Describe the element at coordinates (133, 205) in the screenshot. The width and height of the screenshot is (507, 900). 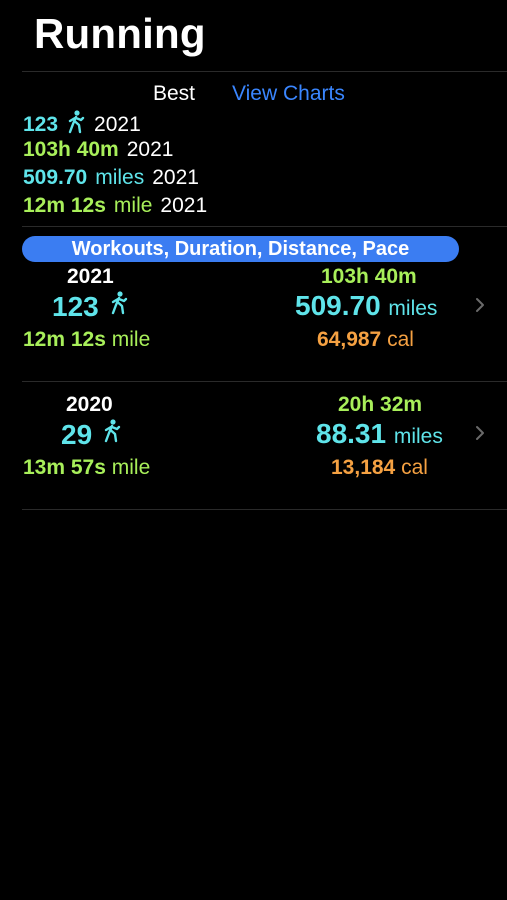
I see `best-pace-unit: mile` at that location.